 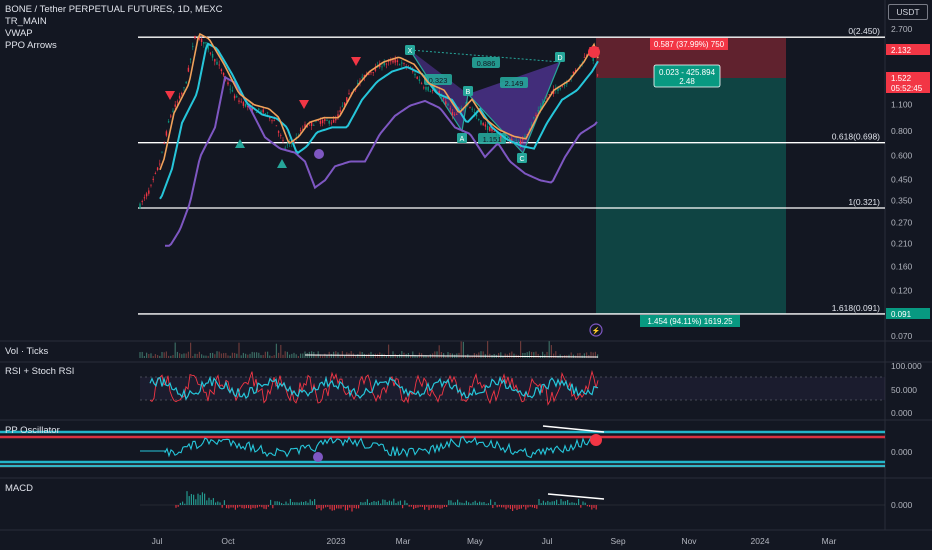 What do you see at coordinates (26, 21) in the screenshot?
I see `indicator-label-tr-main: TR_MAIN` at bounding box center [26, 21].